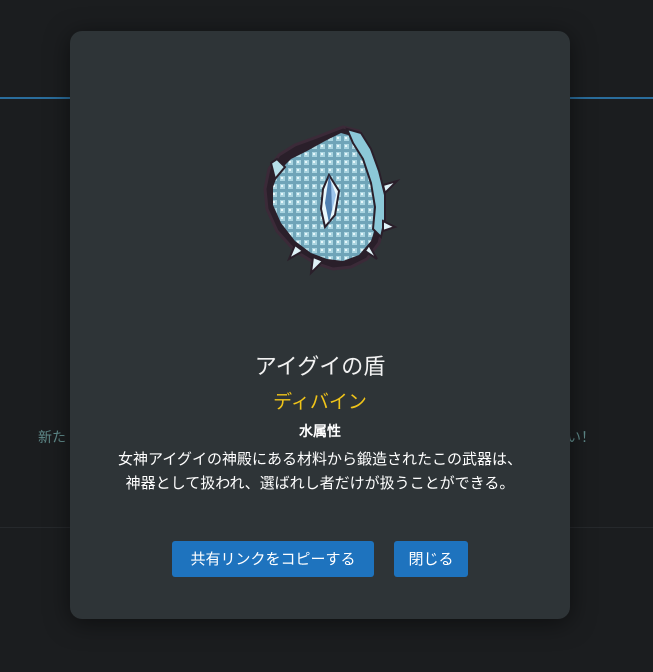 The image size is (653, 672). What do you see at coordinates (320, 367) in the screenshot?
I see `item-name: アイグイの盾` at bounding box center [320, 367].